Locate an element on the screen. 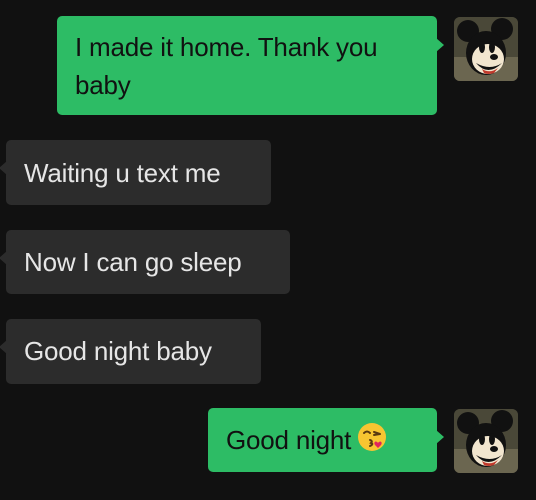  kiss-face-emoji-icon is located at coordinates (372, 442).